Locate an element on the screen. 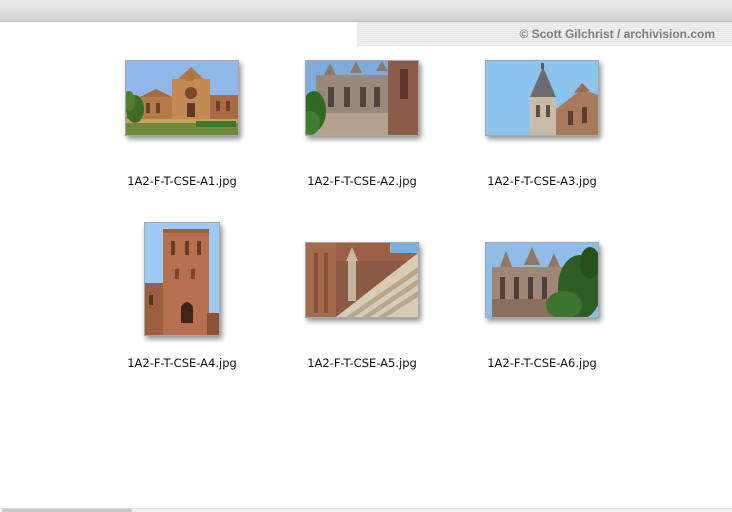 The height and width of the screenshot is (512, 732). thumbnail-cathedral-tower is located at coordinates (182, 279).